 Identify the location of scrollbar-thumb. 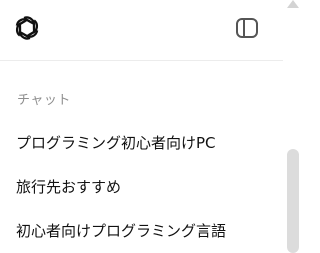
(293, 201).